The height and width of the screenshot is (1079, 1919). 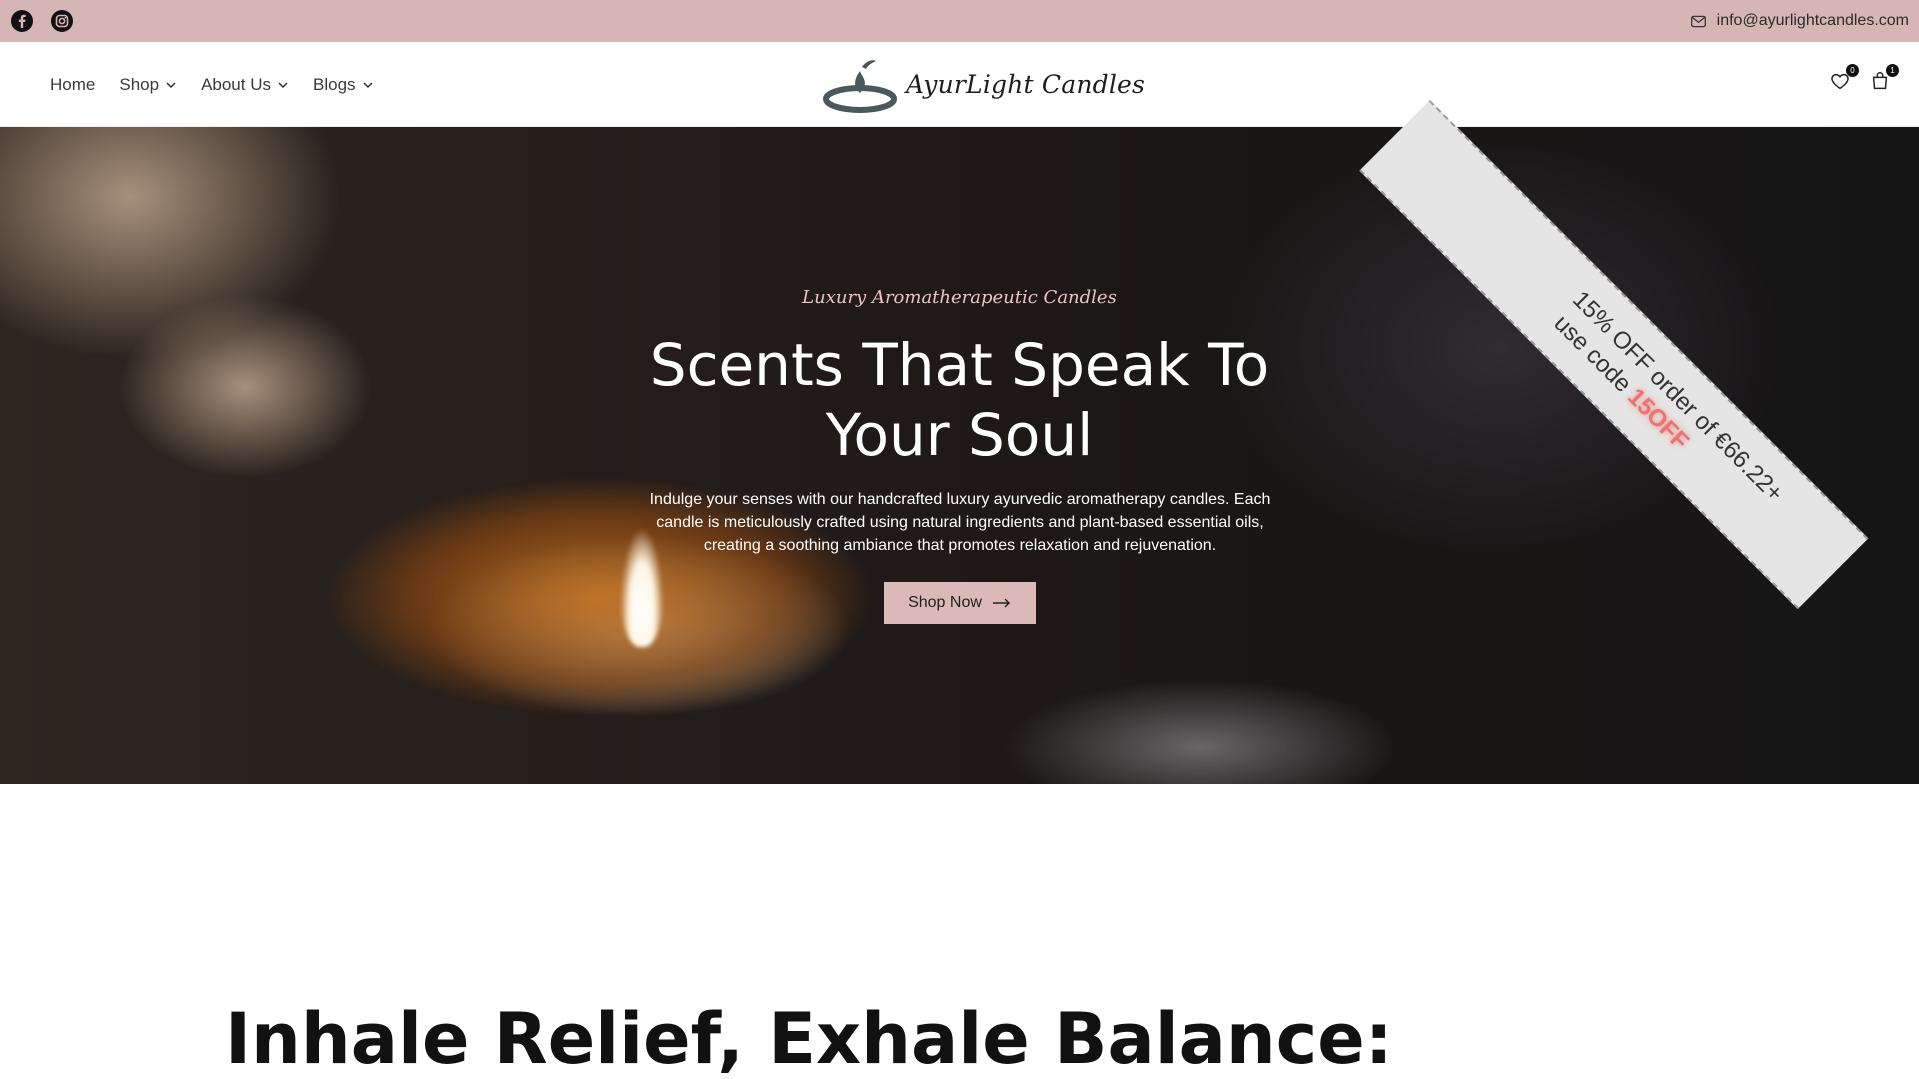 I want to click on candle-logo-icon, so click(x=860, y=86).